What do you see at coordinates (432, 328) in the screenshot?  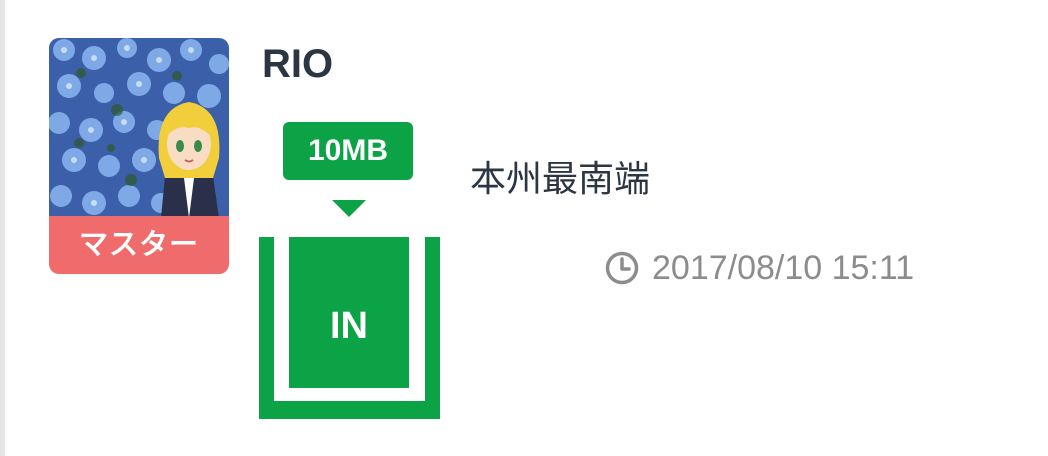 I see `box-wall-right` at bounding box center [432, 328].